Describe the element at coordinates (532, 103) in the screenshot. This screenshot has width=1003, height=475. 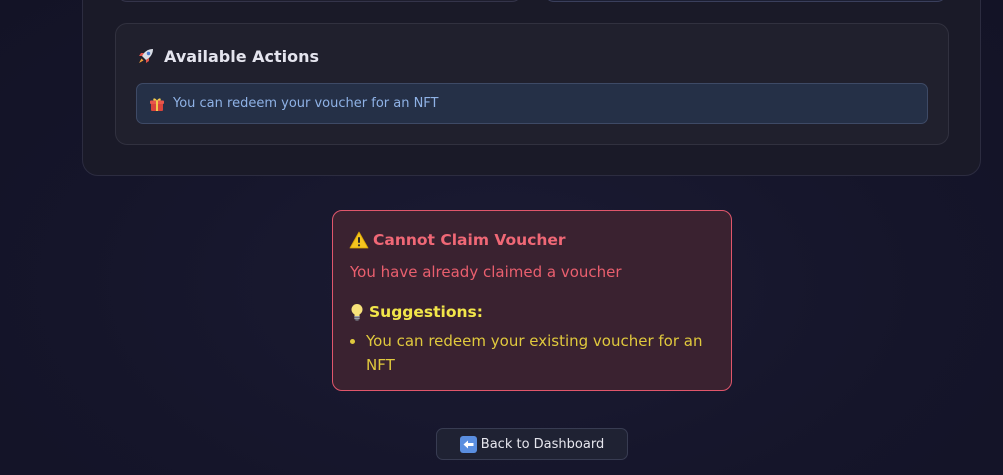
I see `action-item-redeem: You can redeem your voucher for an NFT` at that location.